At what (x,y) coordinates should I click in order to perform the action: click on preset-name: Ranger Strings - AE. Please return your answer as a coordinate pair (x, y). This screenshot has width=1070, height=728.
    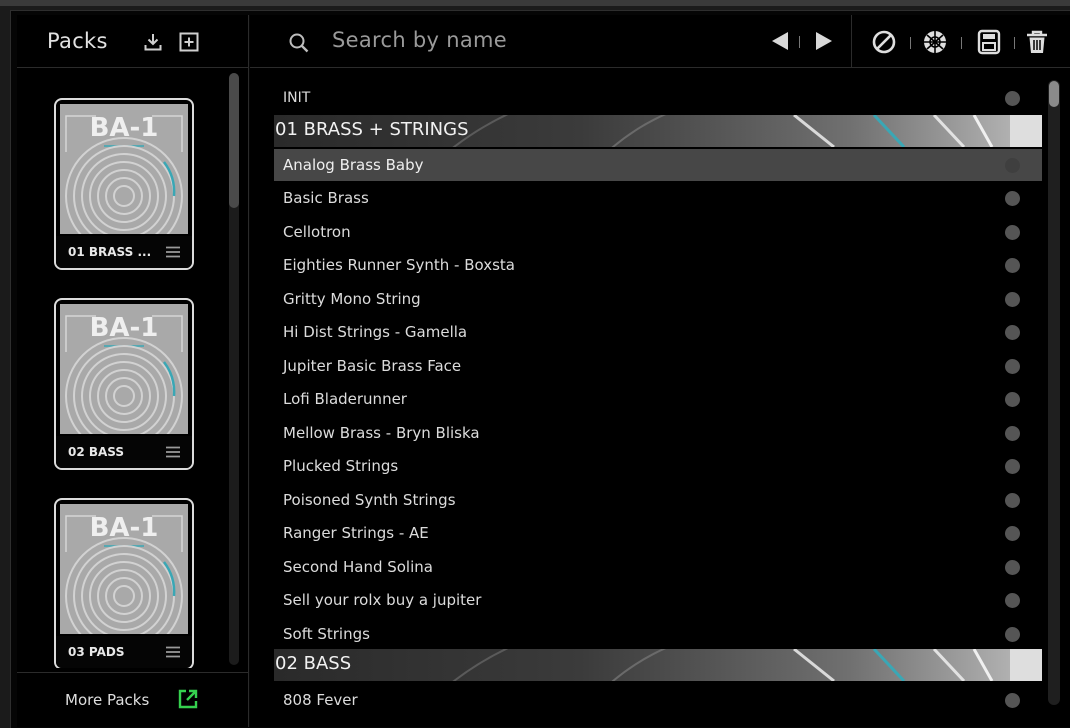
    Looking at the image, I should click on (356, 533).